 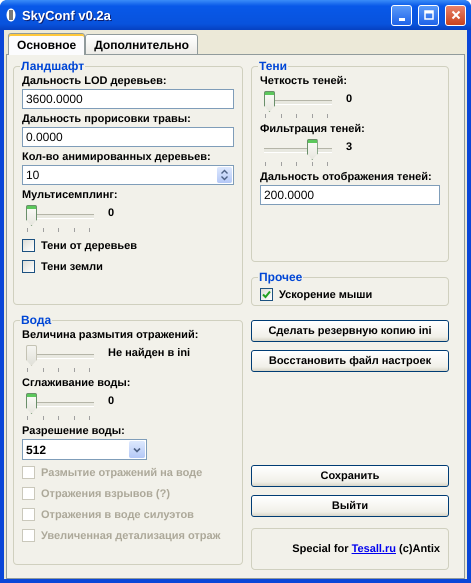 What do you see at coordinates (281, 277) in the screenshot?
I see `group-title: Прочее` at bounding box center [281, 277].